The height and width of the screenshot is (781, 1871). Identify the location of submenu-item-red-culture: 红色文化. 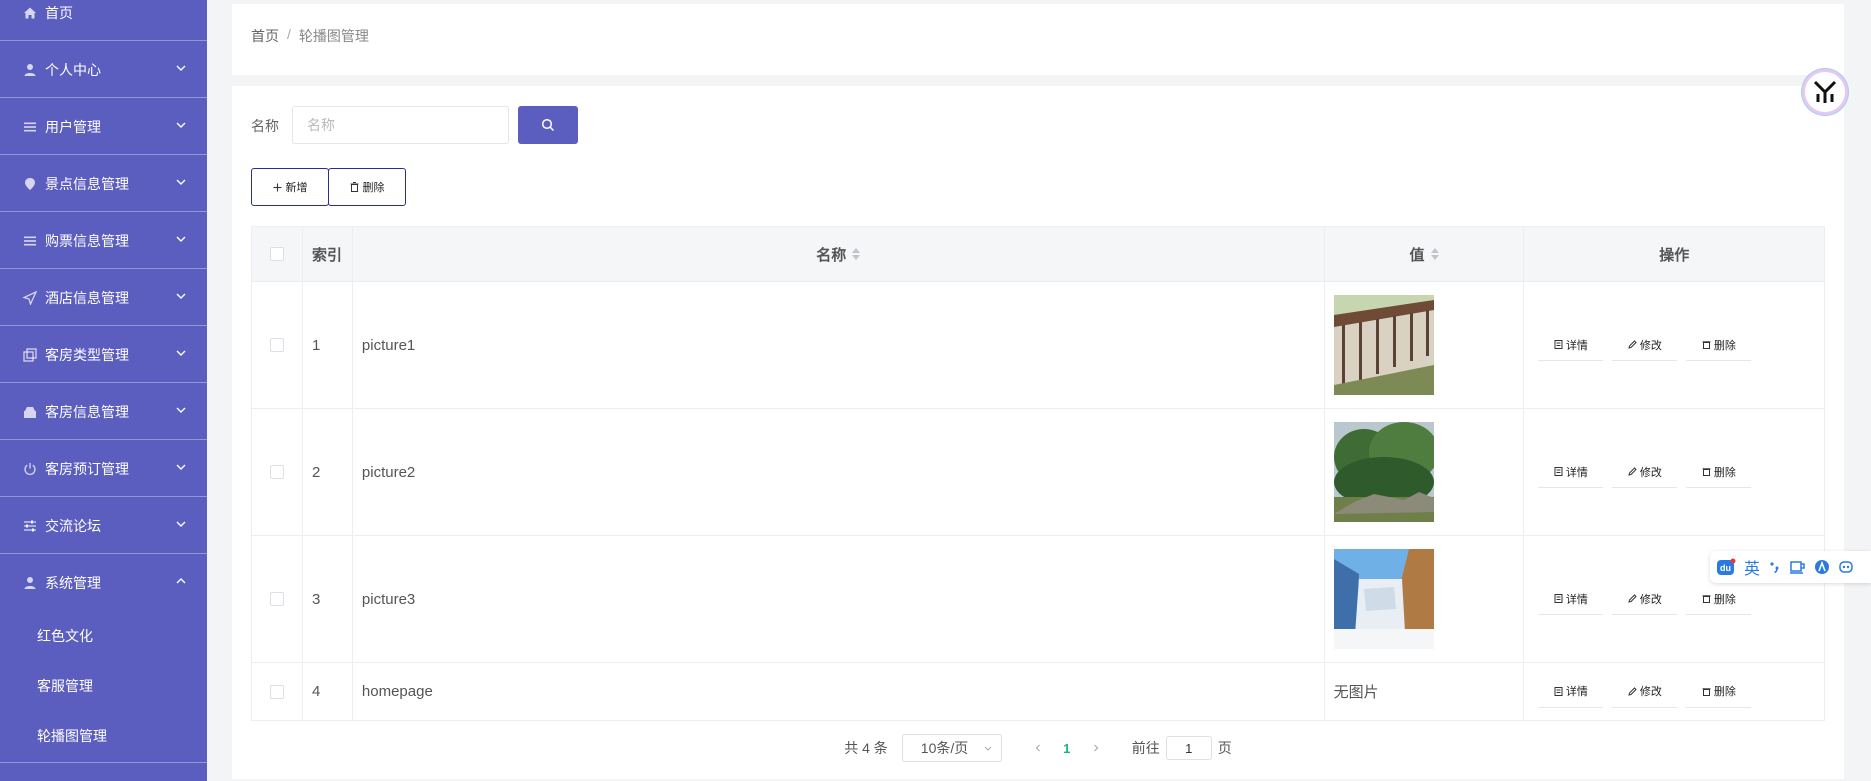
(103, 636).